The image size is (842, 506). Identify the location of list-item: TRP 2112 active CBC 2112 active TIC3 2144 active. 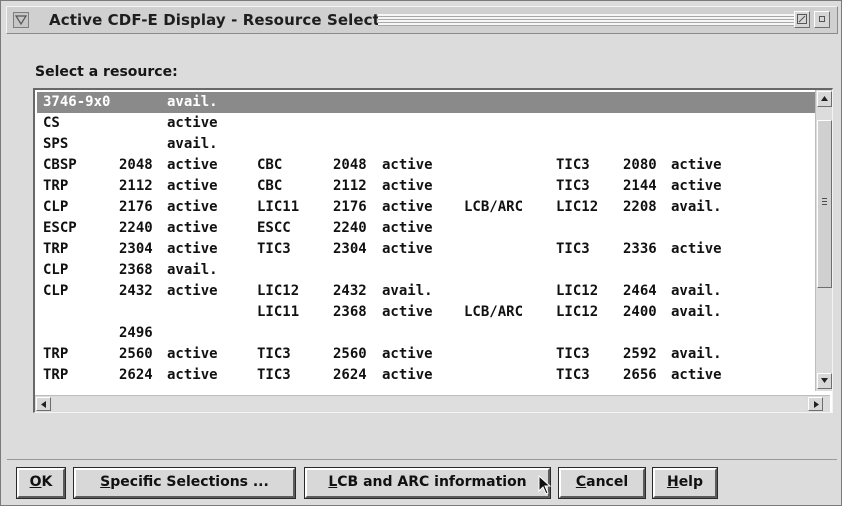
(427, 186).